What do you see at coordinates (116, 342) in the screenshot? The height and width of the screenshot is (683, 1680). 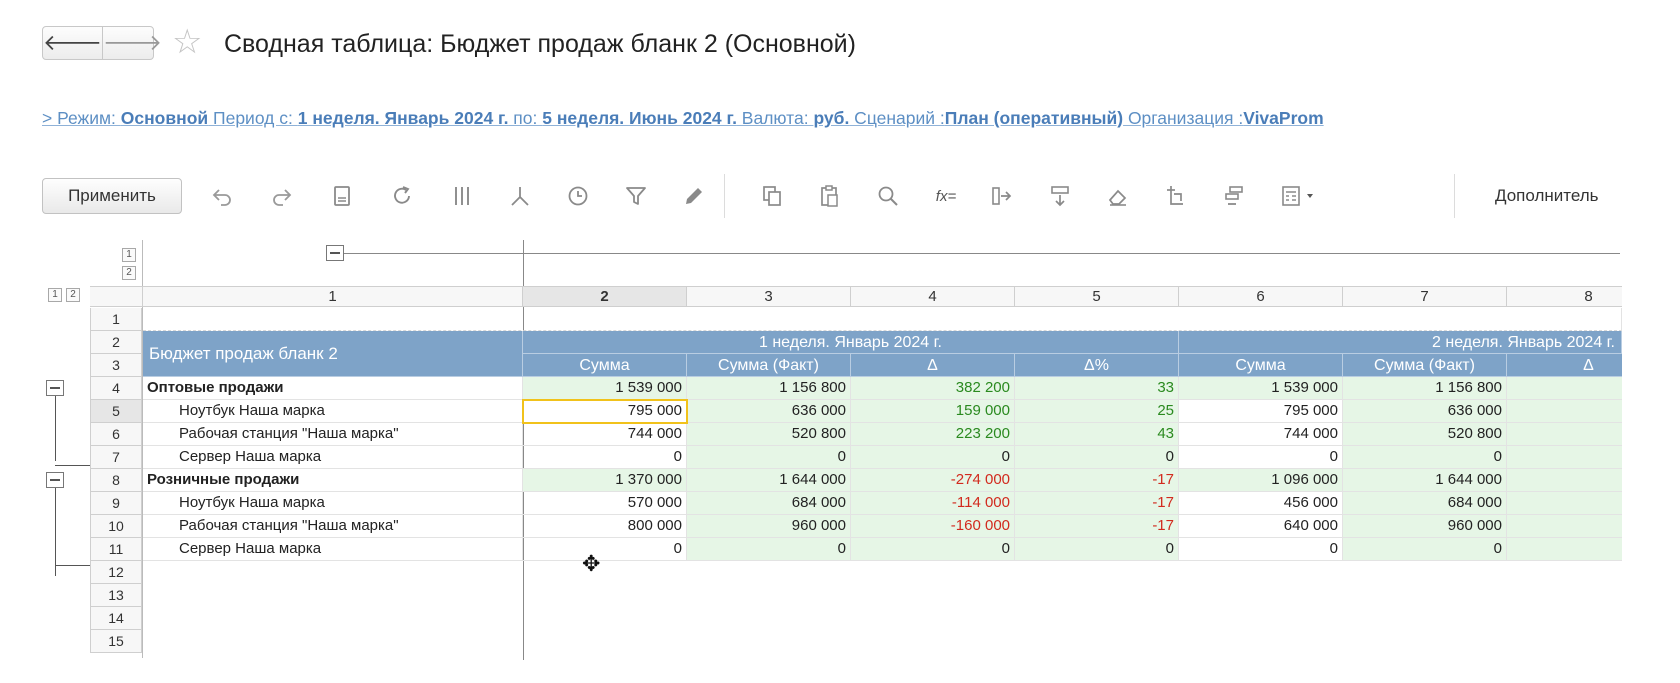 I see `row-header: 2` at bounding box center [116, 342].